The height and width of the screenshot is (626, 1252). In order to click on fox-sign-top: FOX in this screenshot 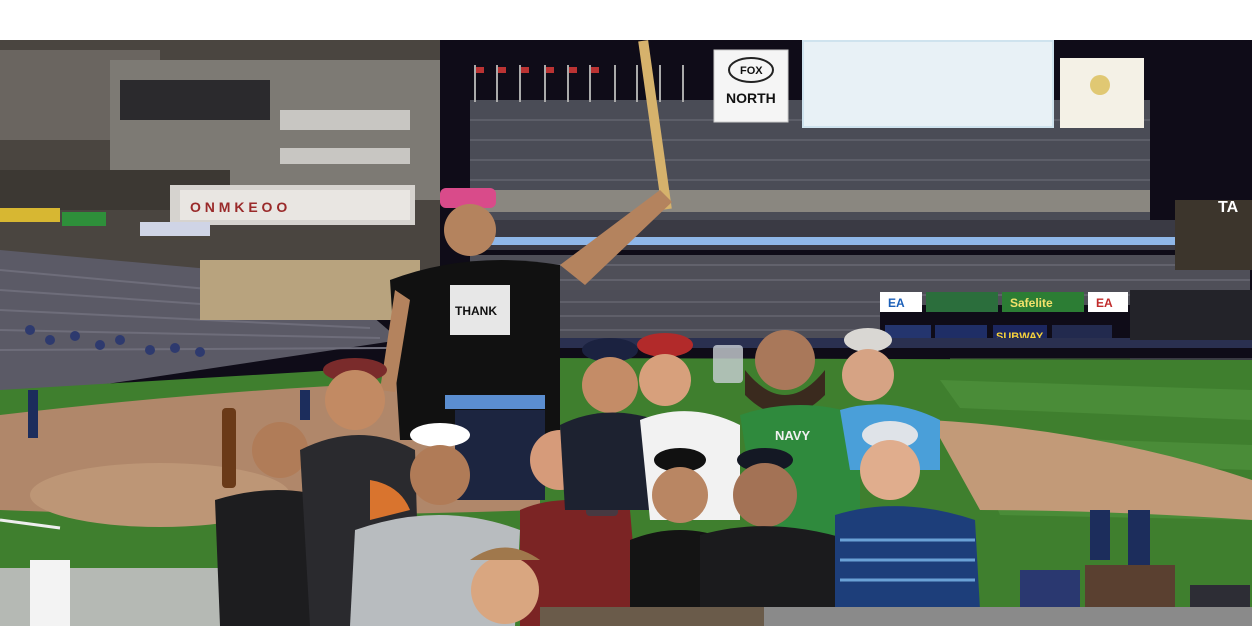, I will do `click(751, 71)`.